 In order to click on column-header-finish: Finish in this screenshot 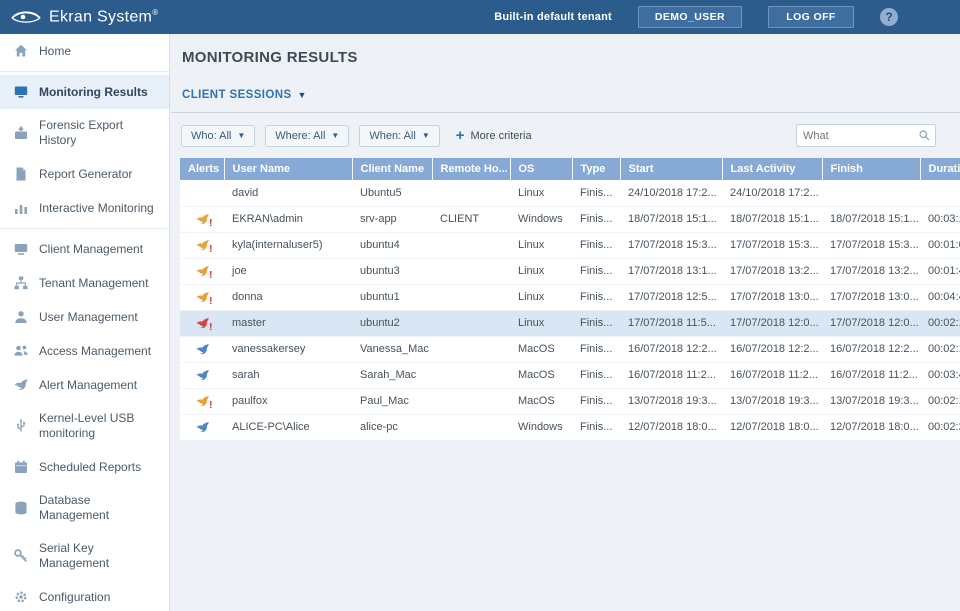, I will do `click(870, 169)`.